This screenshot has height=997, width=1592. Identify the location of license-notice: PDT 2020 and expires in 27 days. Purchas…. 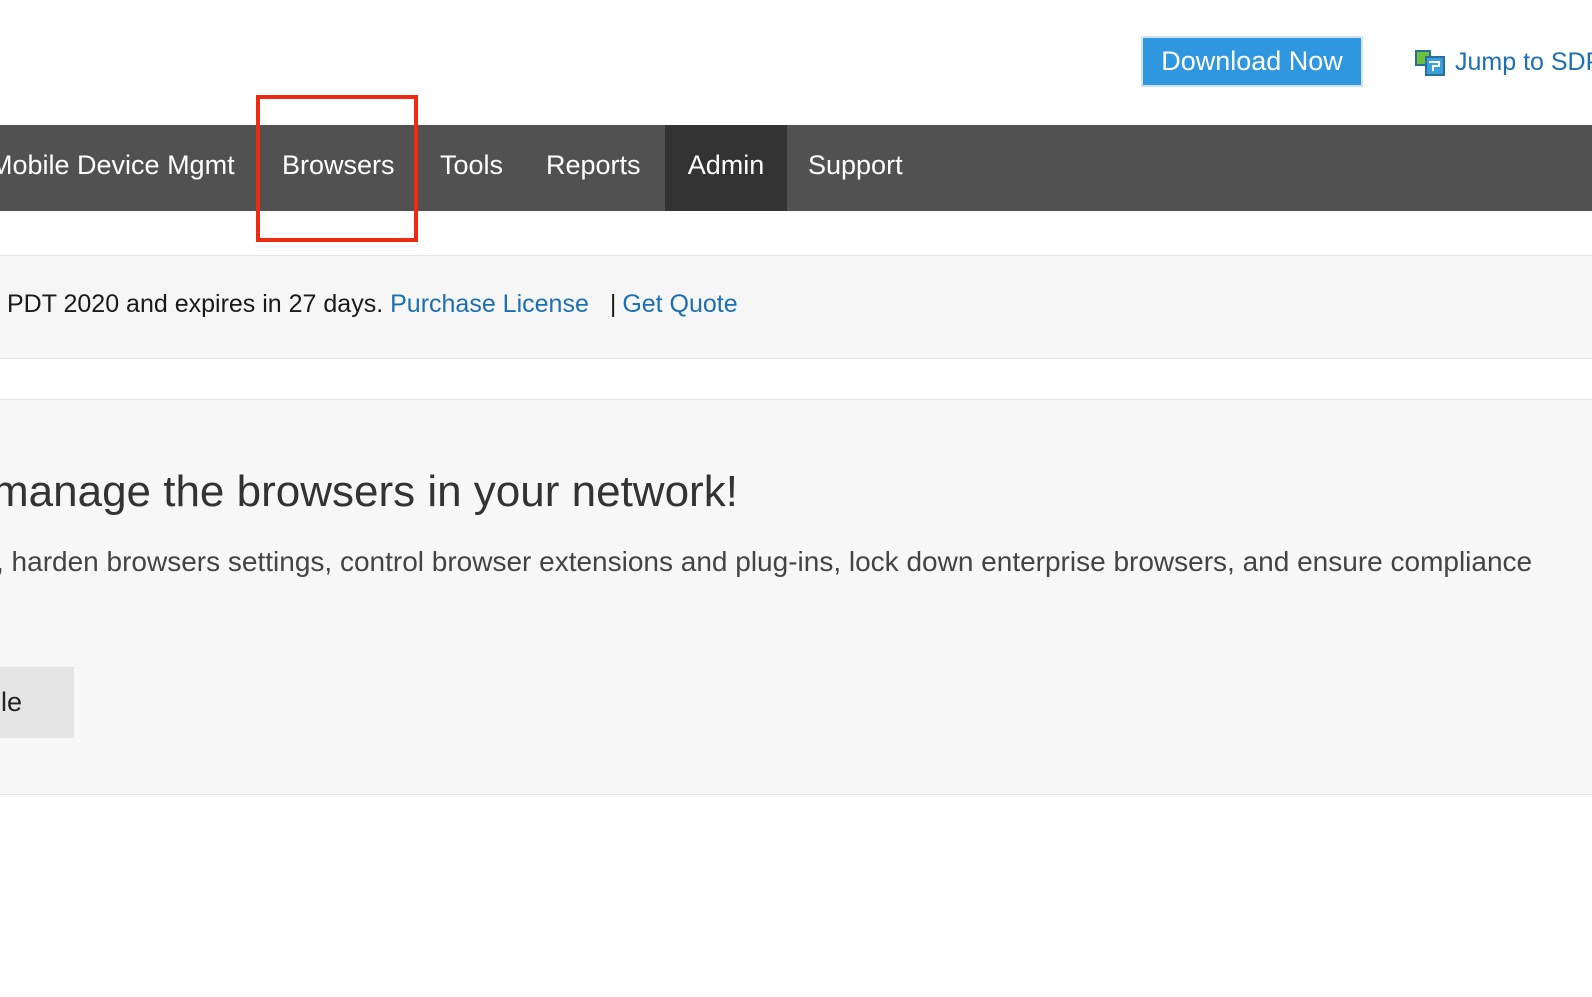
(372, 304).